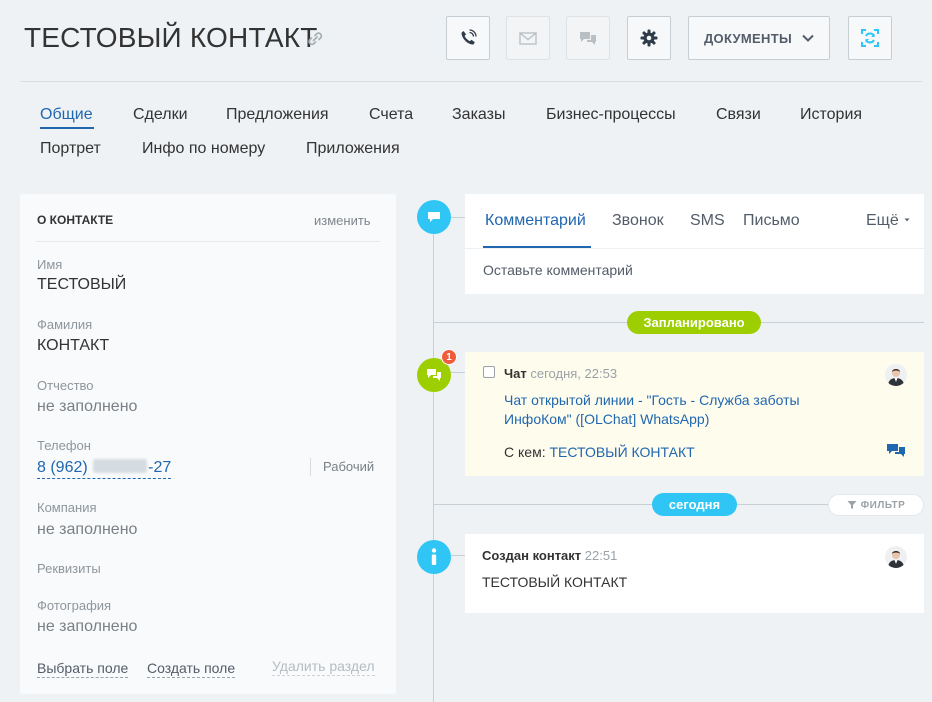 This screenshot has height=702, width=932. What do you see at coordinates (621, 452) in the screenshot?
I see `with-contact-link: ТЕСТОВЫЙ КОНТАКТ` at bounding box center [621, 452].